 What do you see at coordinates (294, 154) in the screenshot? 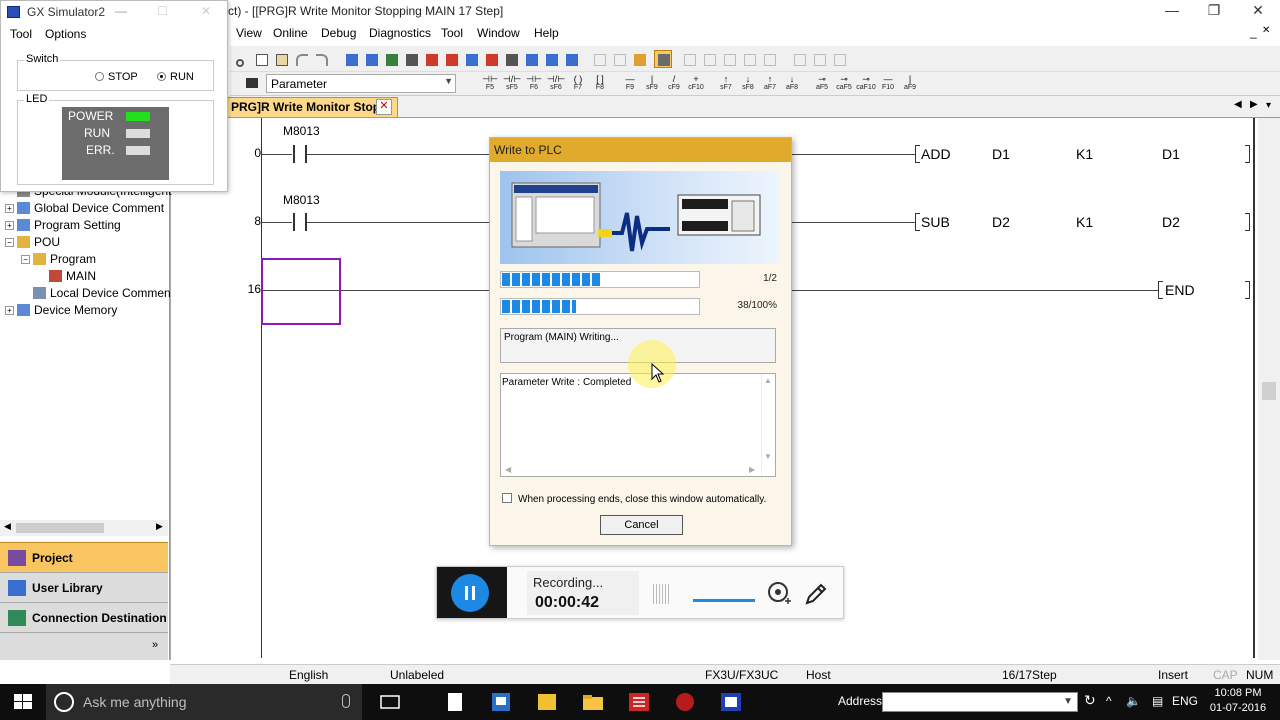
I see `contact-symbol` at bounding box center [294, 154].